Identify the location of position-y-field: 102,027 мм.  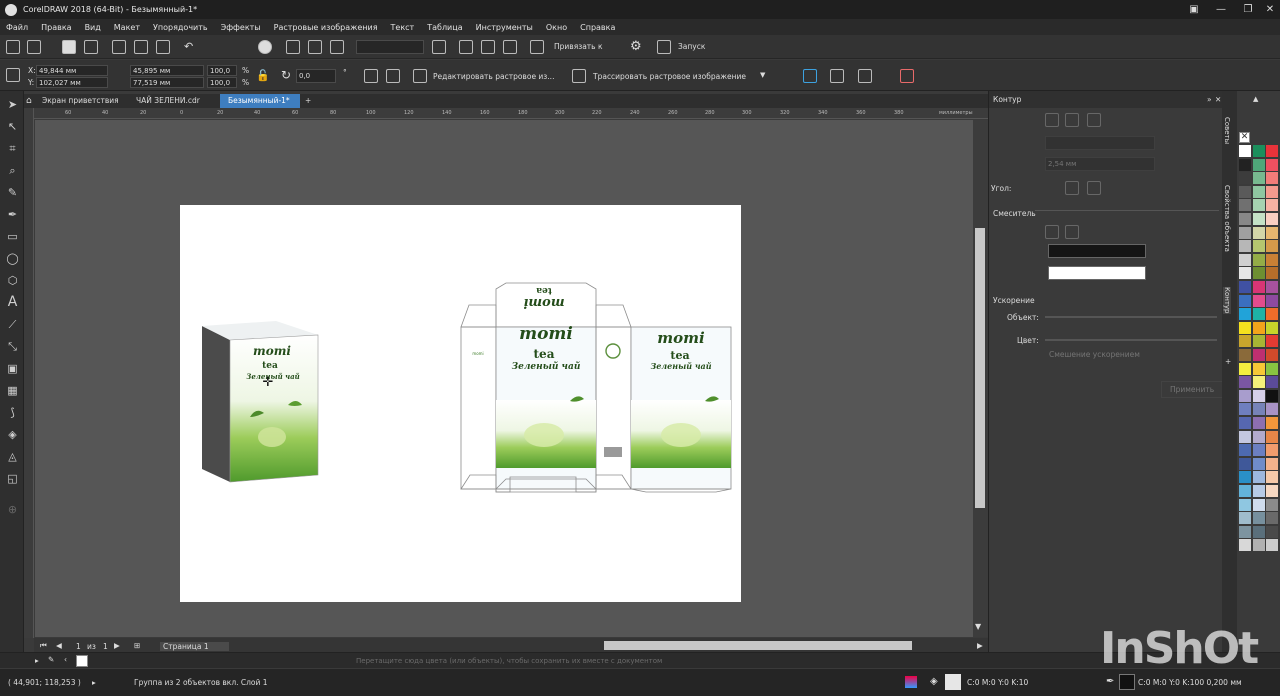
(72, 82).